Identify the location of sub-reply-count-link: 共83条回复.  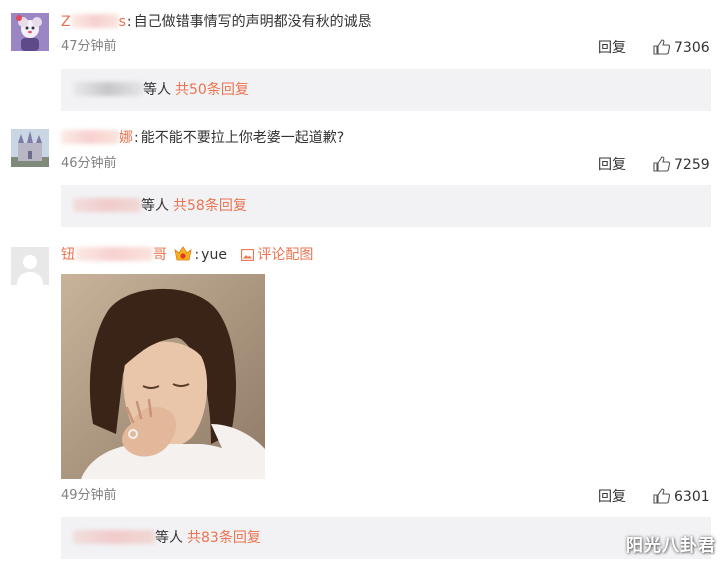
(224, 538).